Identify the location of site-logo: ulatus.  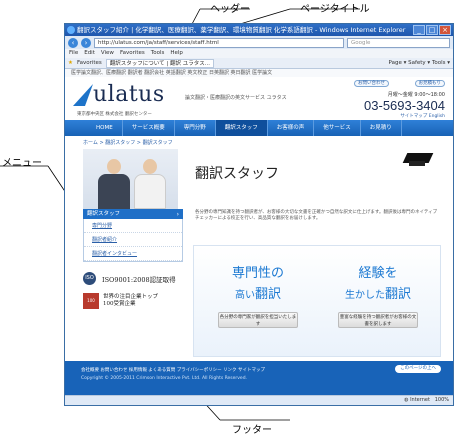
(118, 94).